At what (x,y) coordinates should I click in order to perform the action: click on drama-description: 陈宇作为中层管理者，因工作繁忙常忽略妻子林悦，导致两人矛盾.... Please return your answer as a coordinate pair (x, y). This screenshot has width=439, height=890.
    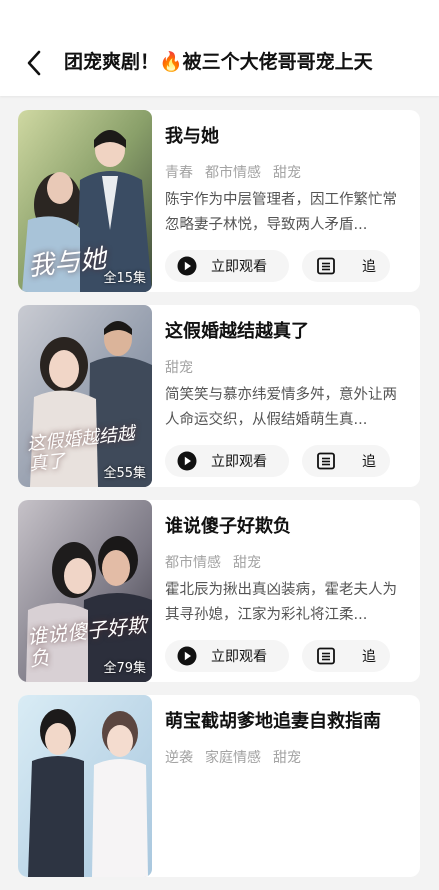
    Looking at the image, I should click on (281, 212).